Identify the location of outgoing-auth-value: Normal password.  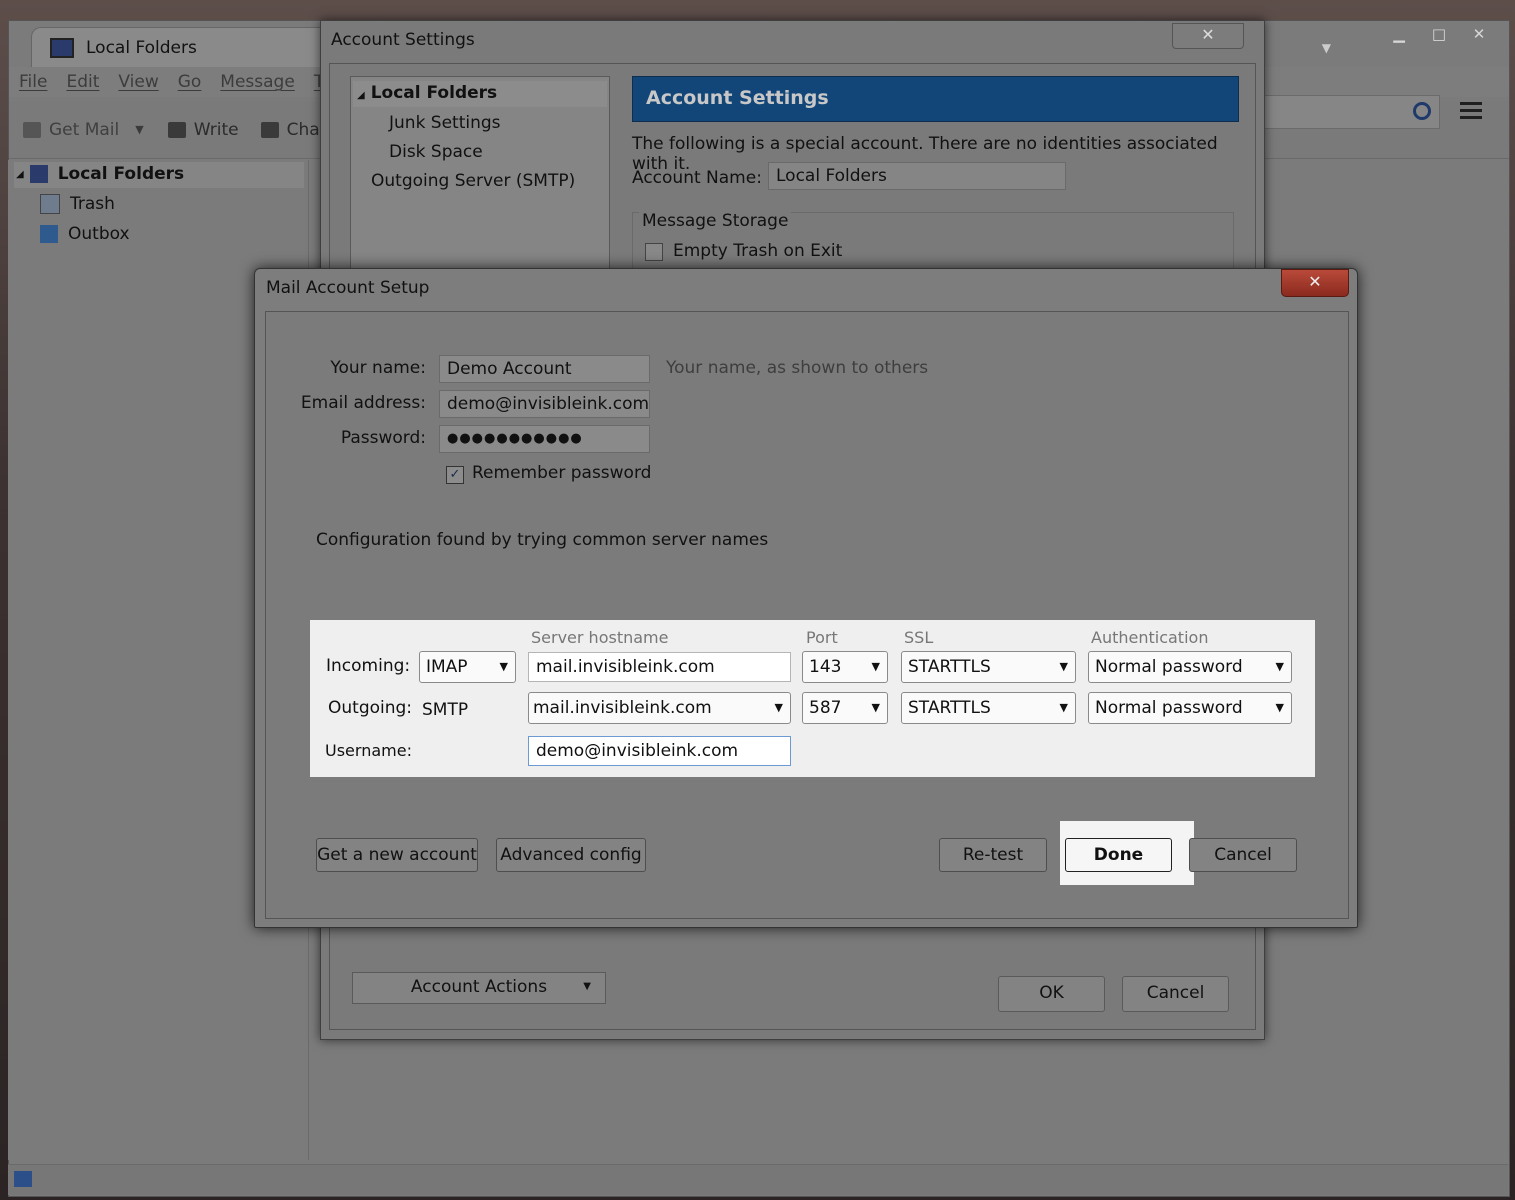
(1169, 708).